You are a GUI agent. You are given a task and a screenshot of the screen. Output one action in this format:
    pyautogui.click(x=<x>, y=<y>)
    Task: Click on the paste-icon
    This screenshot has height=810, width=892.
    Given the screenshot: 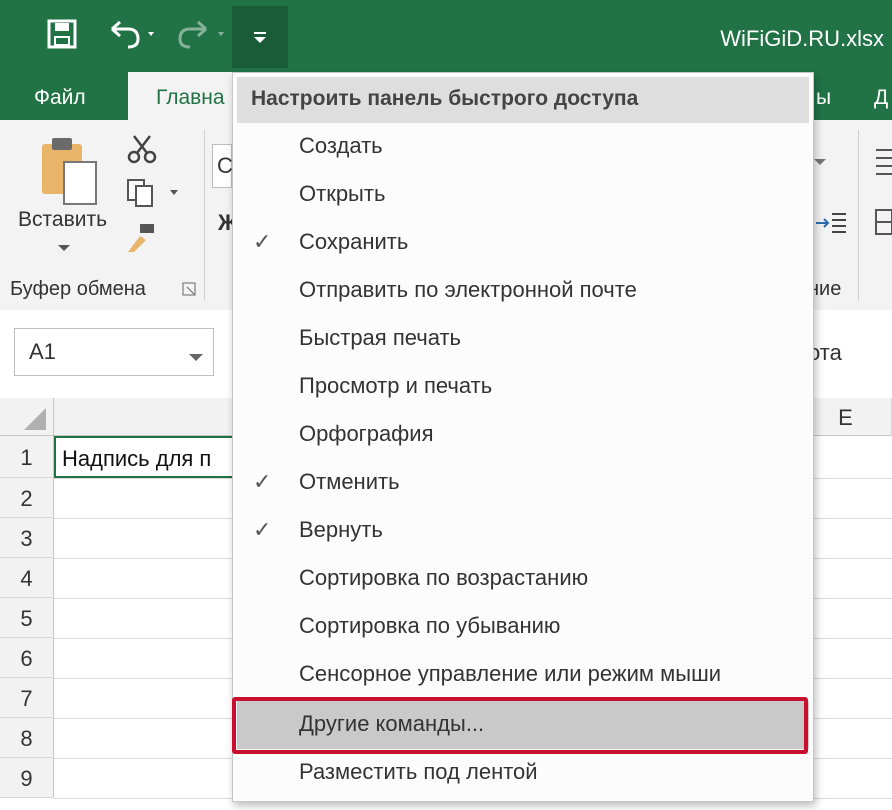 What is the action you would take?
    pyautogui.click(x=69, y=172)
    